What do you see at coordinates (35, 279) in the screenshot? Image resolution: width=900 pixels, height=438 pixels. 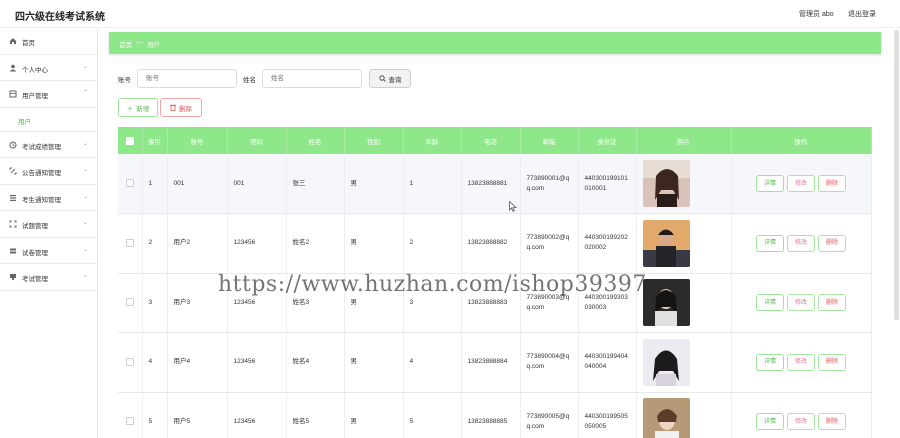 I see `sidebar-item-label: 考试管理` at bounding box center [35, 279].